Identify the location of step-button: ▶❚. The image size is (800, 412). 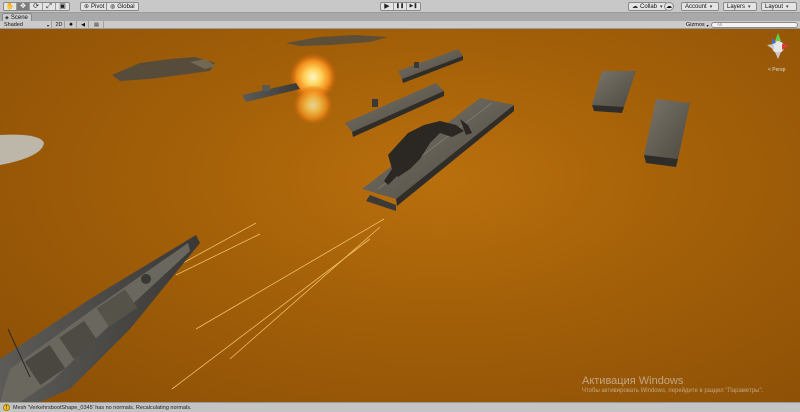
(413, 6).